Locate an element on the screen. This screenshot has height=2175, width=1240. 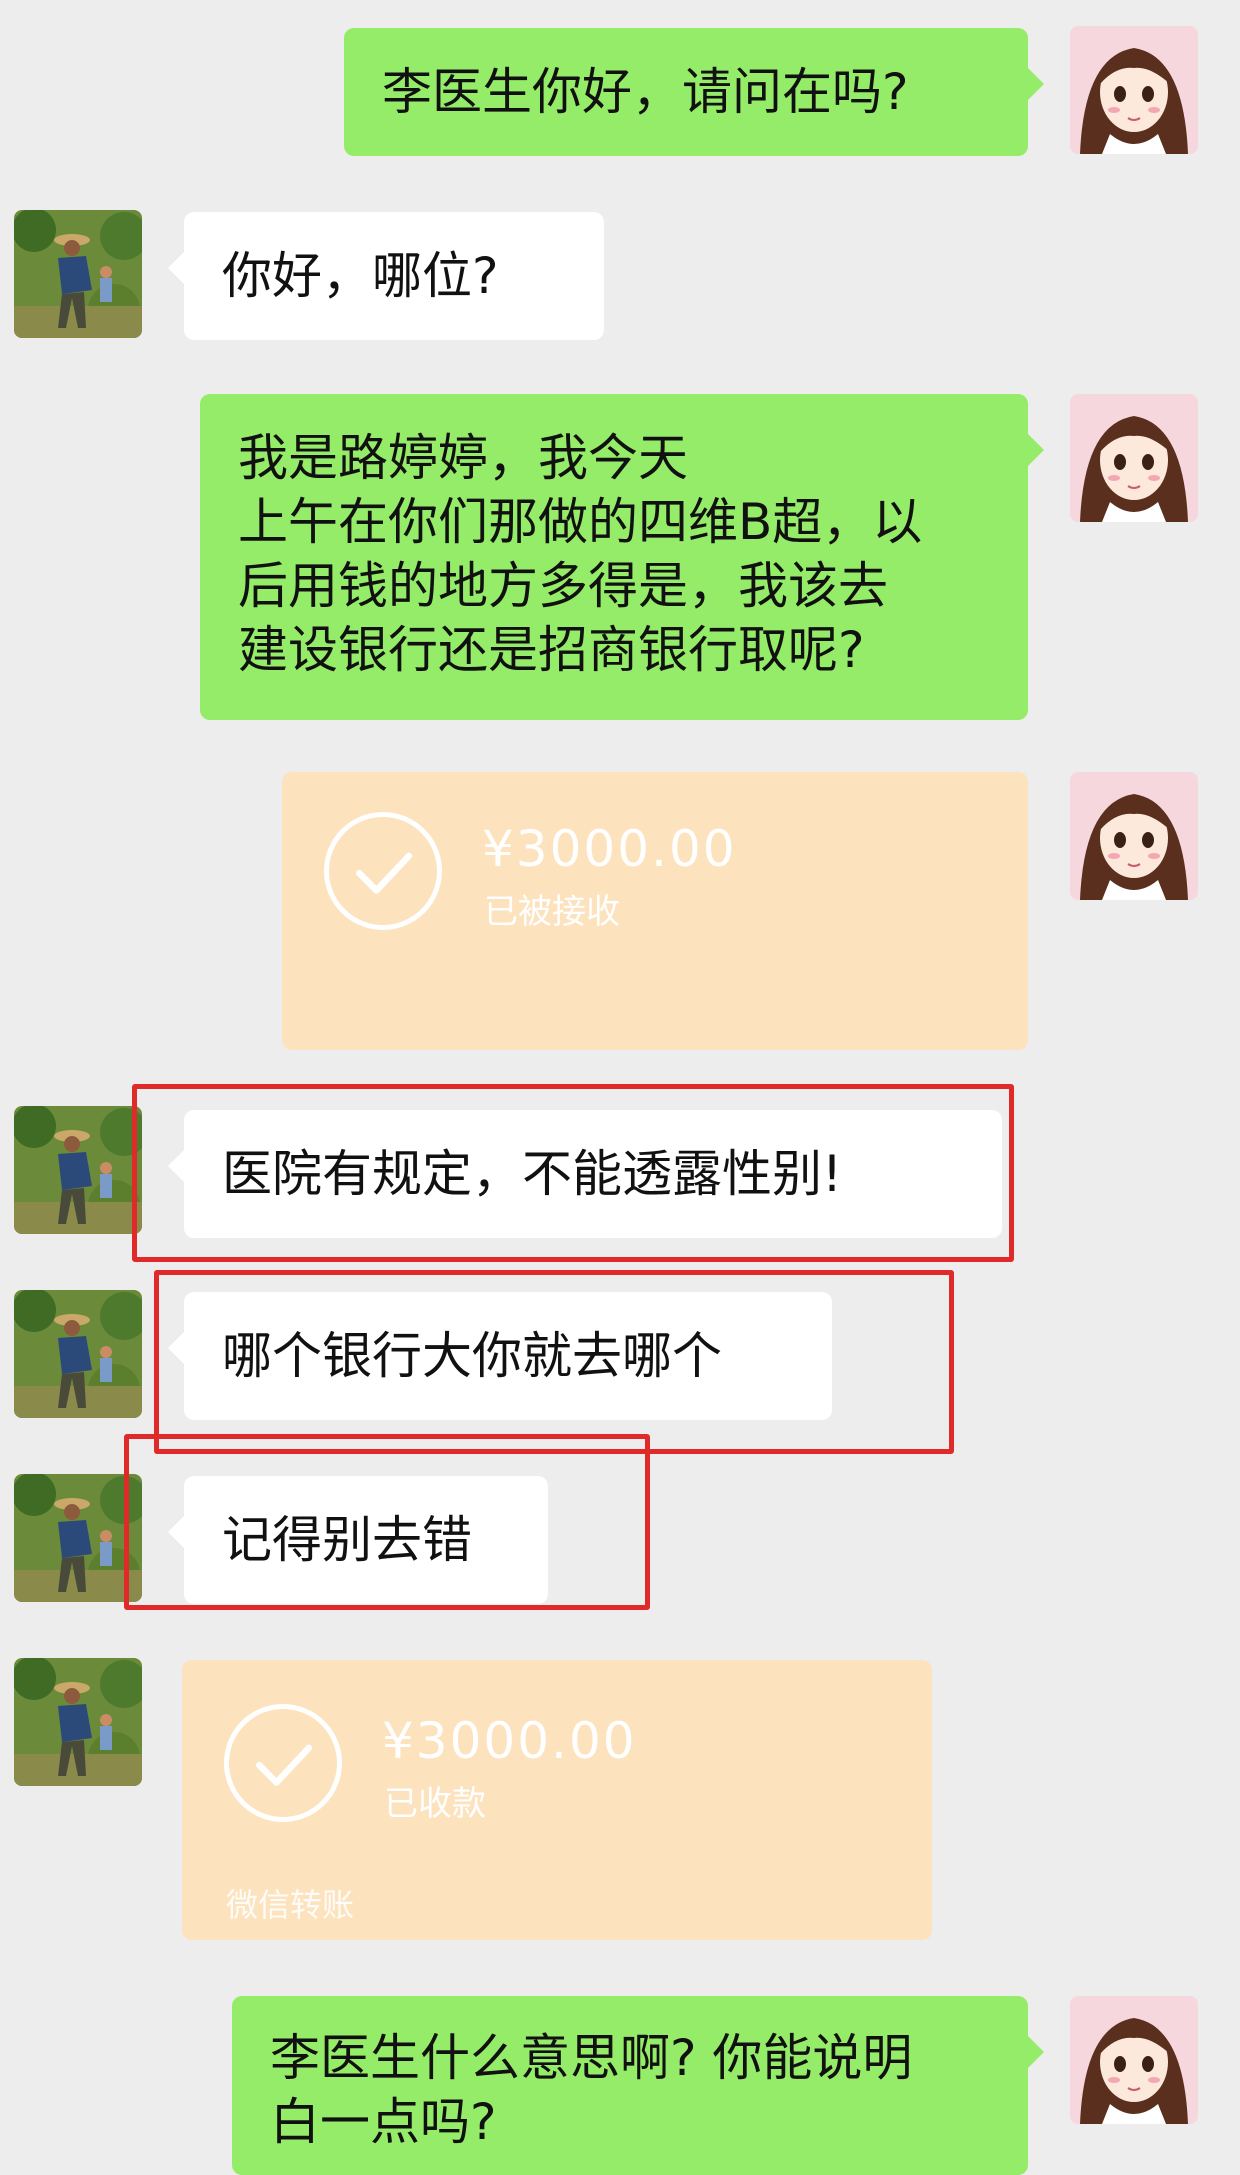
message-line: 白一点吗? is located at coordinates (383, 2122).